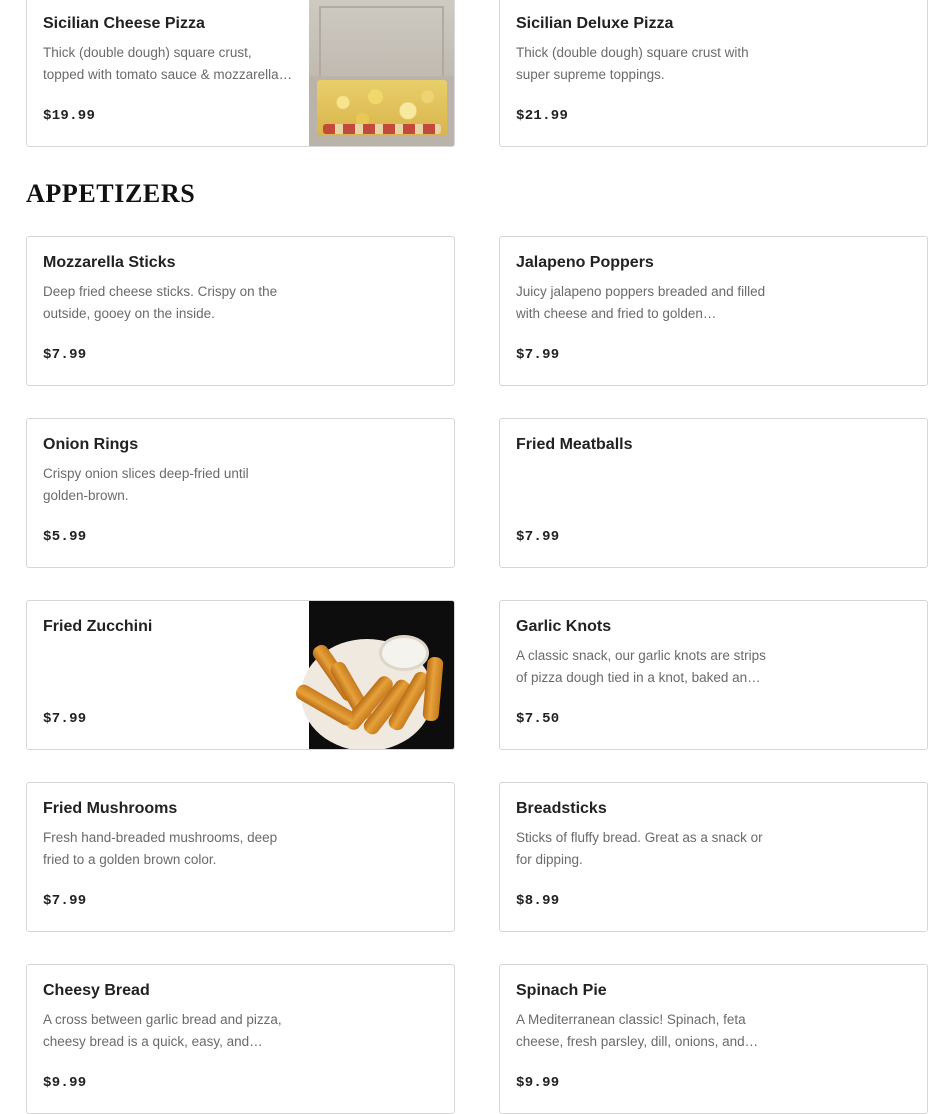 The width and height of the screenshot is (950, 1114). Describe the element at coordinates (91, 444) in the screenshot. I see `item-name: Onion Rings` at that location.